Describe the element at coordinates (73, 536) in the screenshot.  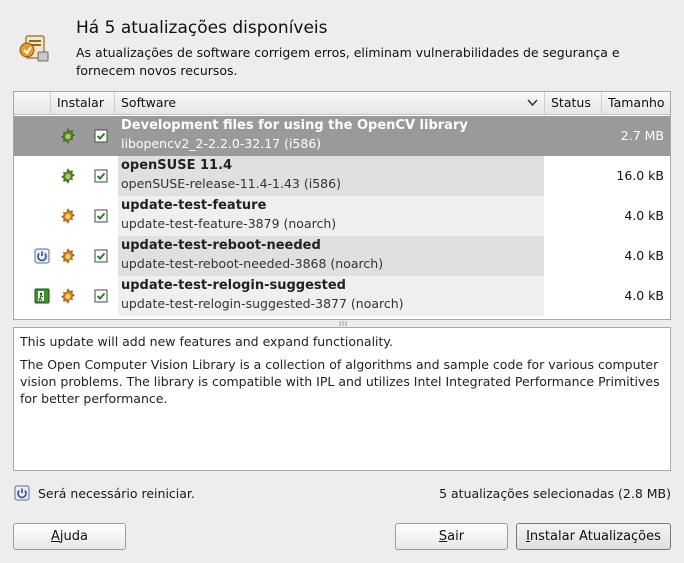
I see `help-button-label: juda` at that location.